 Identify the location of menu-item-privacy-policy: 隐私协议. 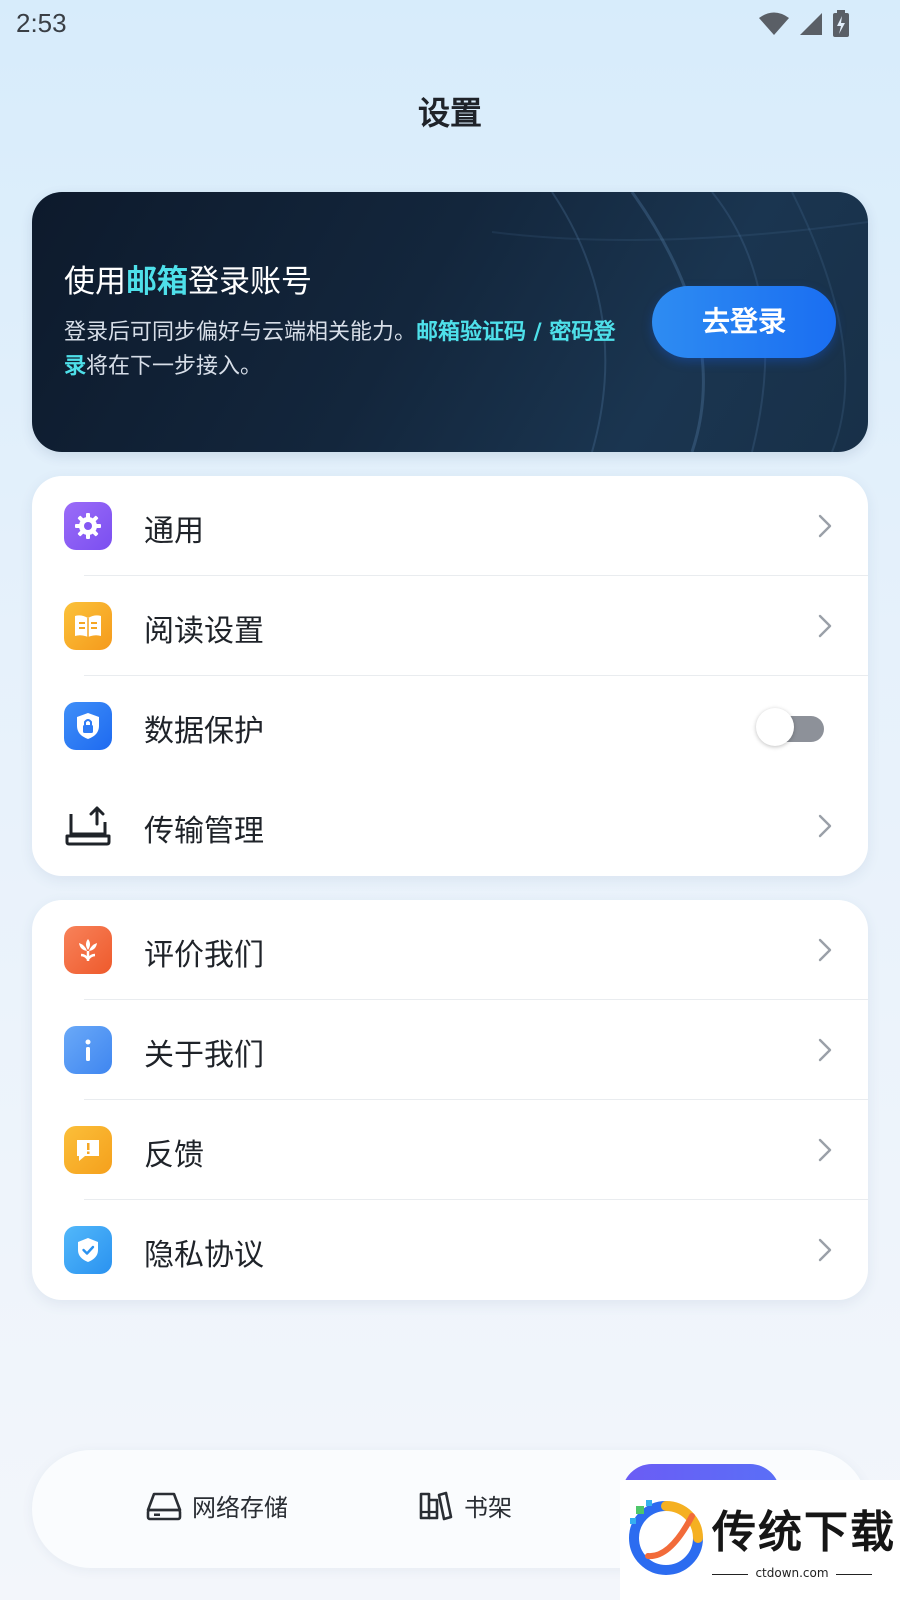
(450, 1250).